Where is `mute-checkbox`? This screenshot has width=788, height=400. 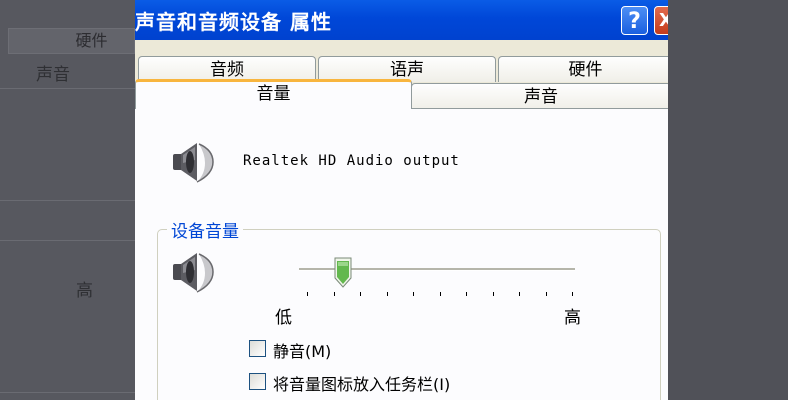
mute-checkbox is located at coordinates (257, 348).